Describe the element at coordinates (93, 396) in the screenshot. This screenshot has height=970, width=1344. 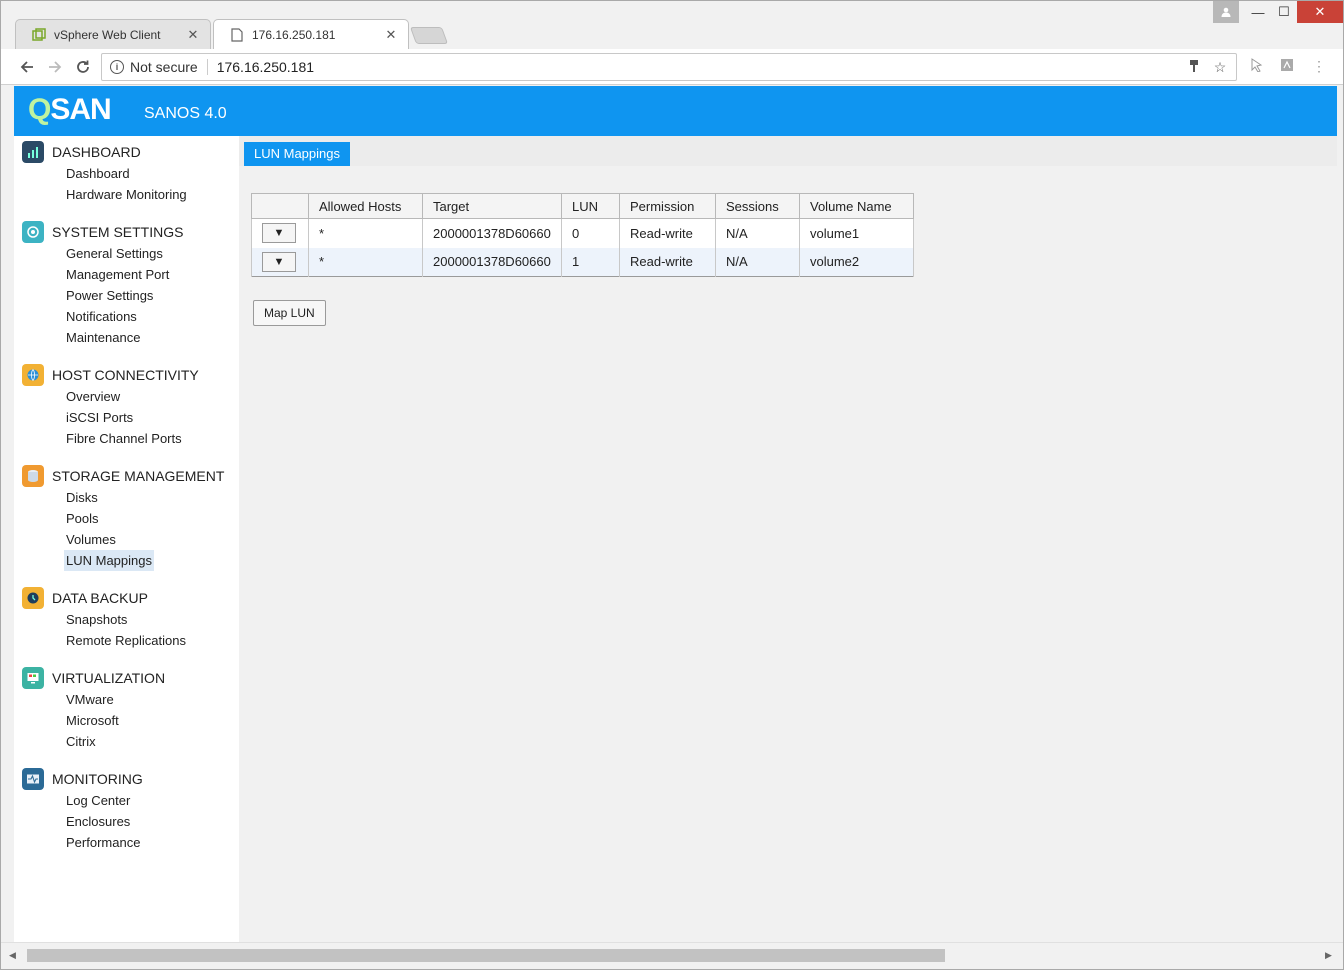
I see `sidebar-item-overview: Overview` at that location.